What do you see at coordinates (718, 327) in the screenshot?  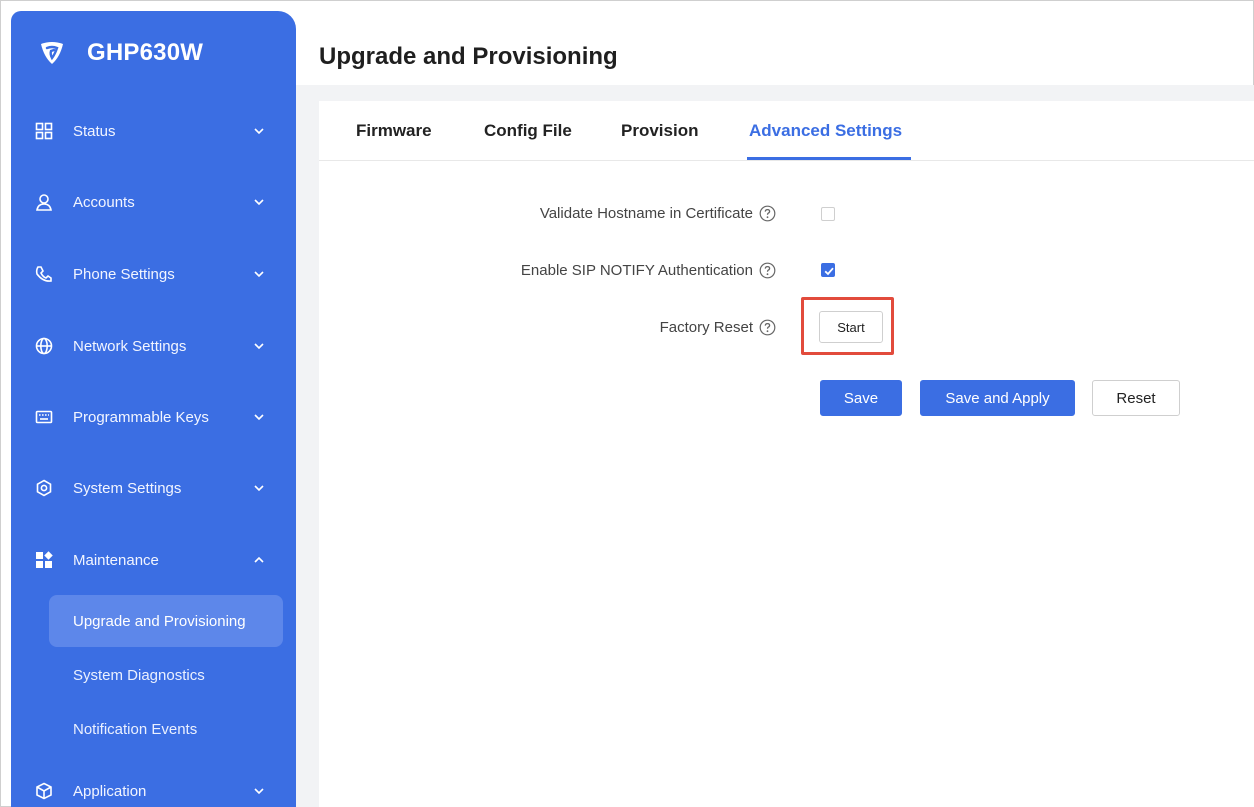 I see `factory-reset-label: Factory Reset` at bounding box center [718, 327].